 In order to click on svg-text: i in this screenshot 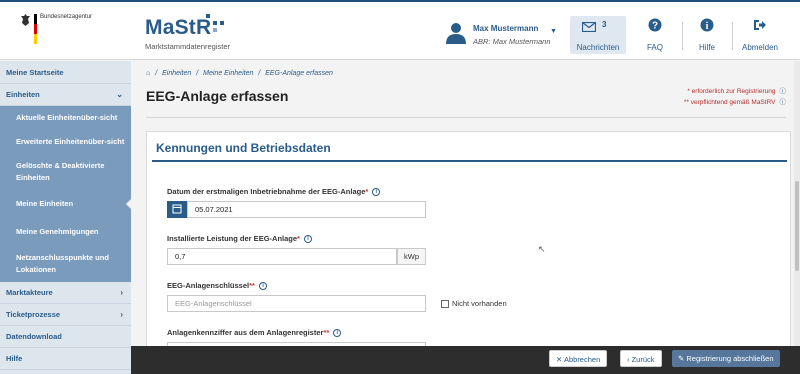, I will do `click(707, 26)`.